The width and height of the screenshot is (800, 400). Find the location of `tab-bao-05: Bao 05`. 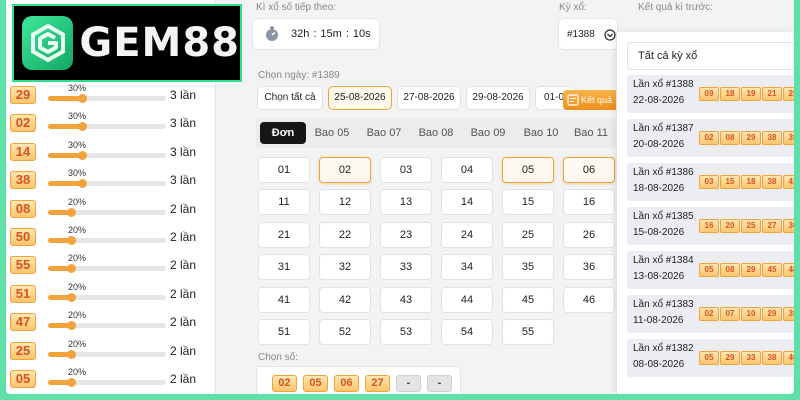

tab-bao-05: Bao 05 is located at coordinates (332, 133).